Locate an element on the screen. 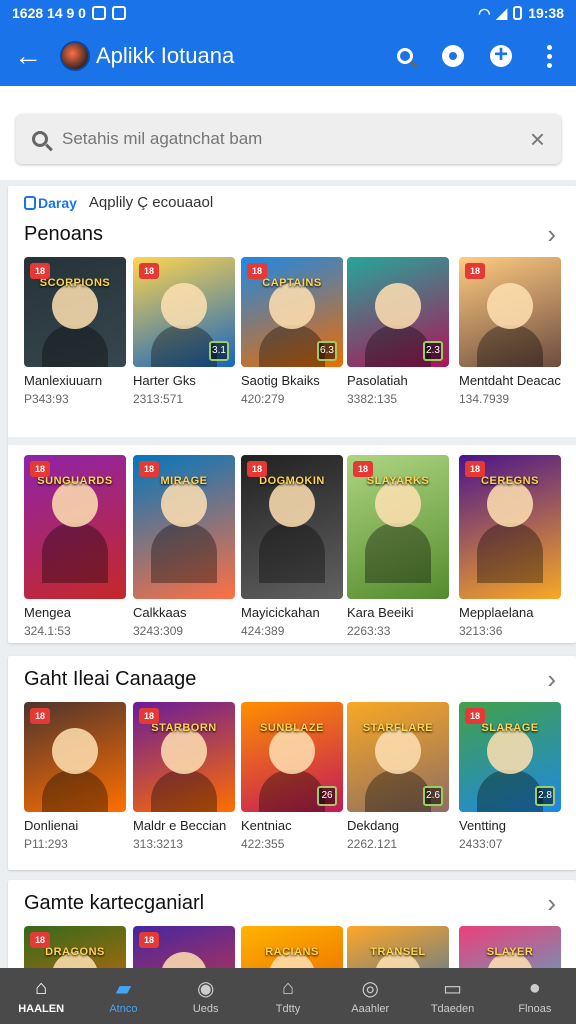  game-row-4: DRAGONS 18 18 RACIANS TRANSEL SLAYER is located at coordinates (292, 948).